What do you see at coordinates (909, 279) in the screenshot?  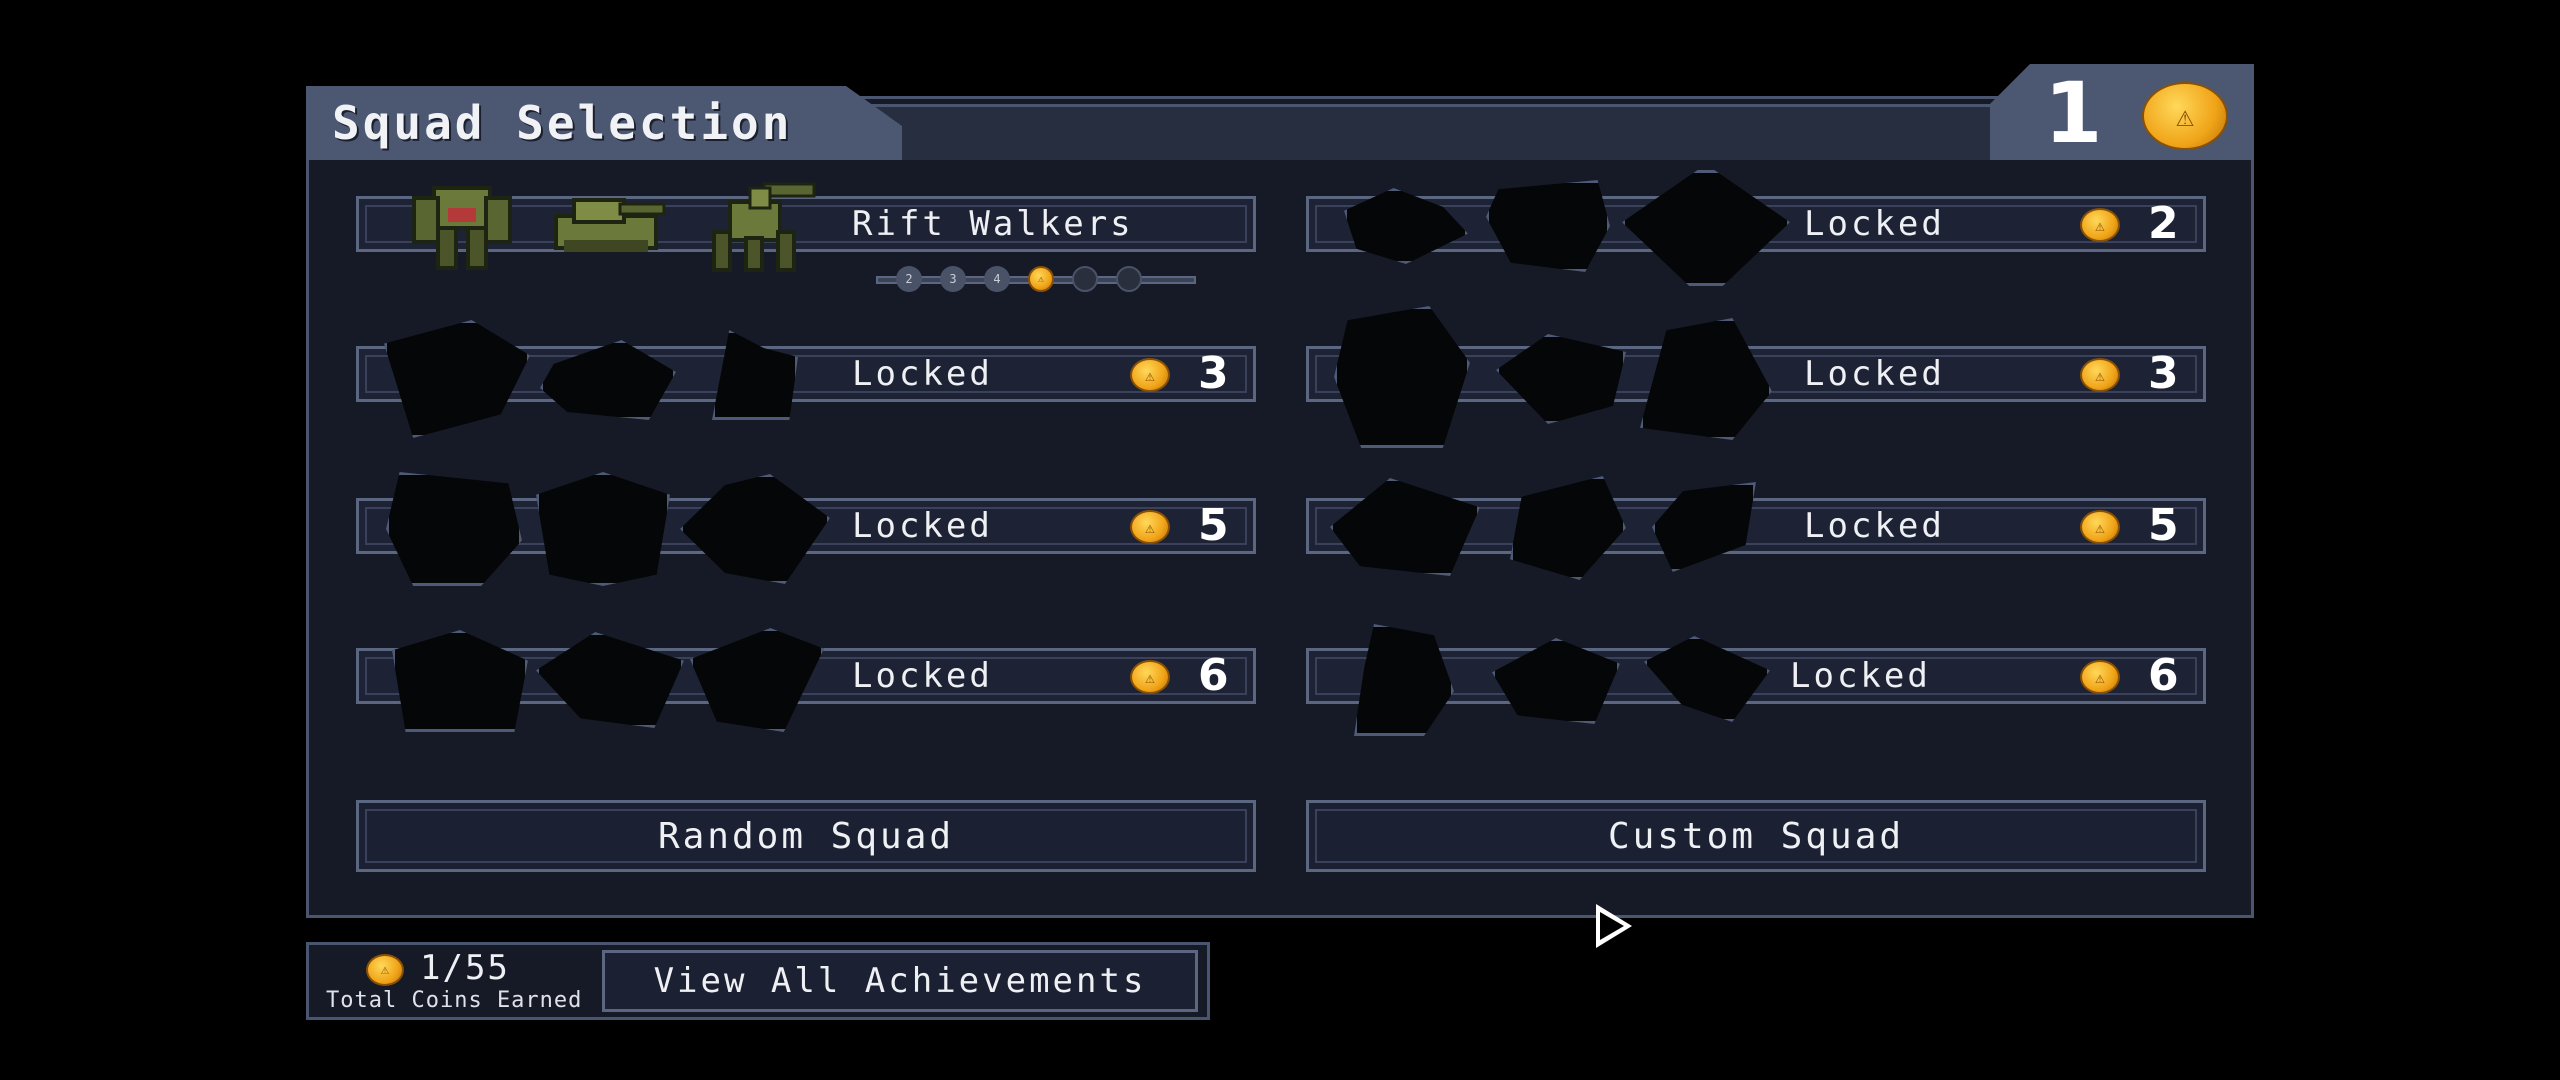 I see `medal-2: 2` at bounding box center [909, 279].